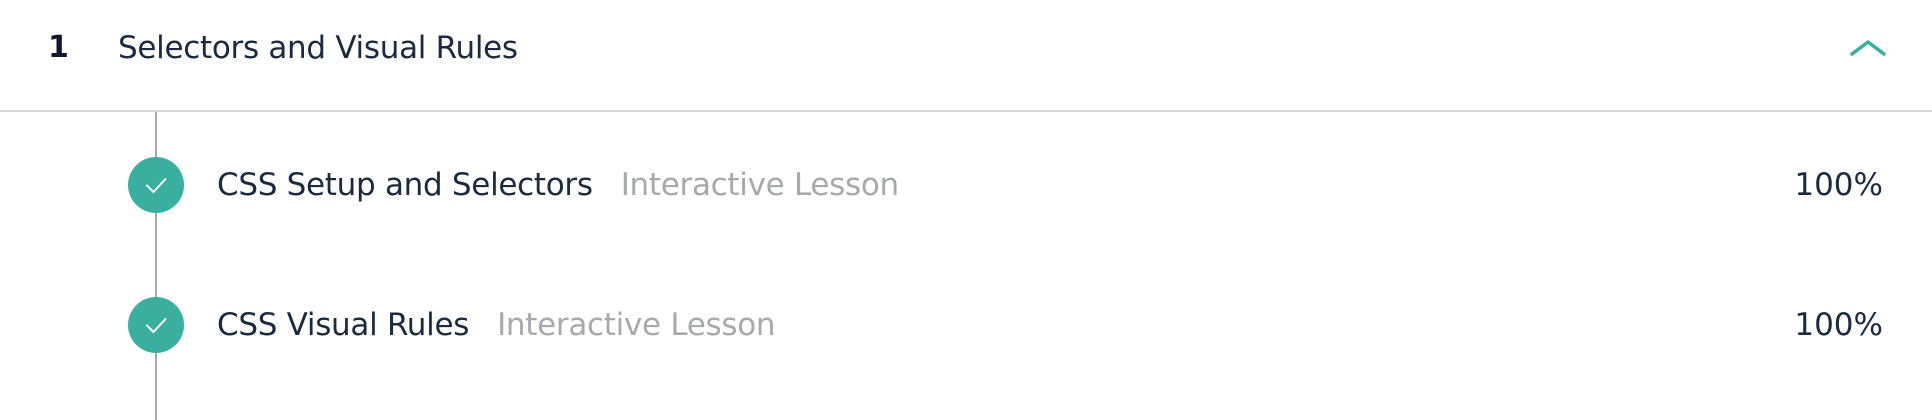 The height and width of the screenshot is (420, 1932). I want to click on module-title: Selectors and Visual Rules, so click(318, 48).